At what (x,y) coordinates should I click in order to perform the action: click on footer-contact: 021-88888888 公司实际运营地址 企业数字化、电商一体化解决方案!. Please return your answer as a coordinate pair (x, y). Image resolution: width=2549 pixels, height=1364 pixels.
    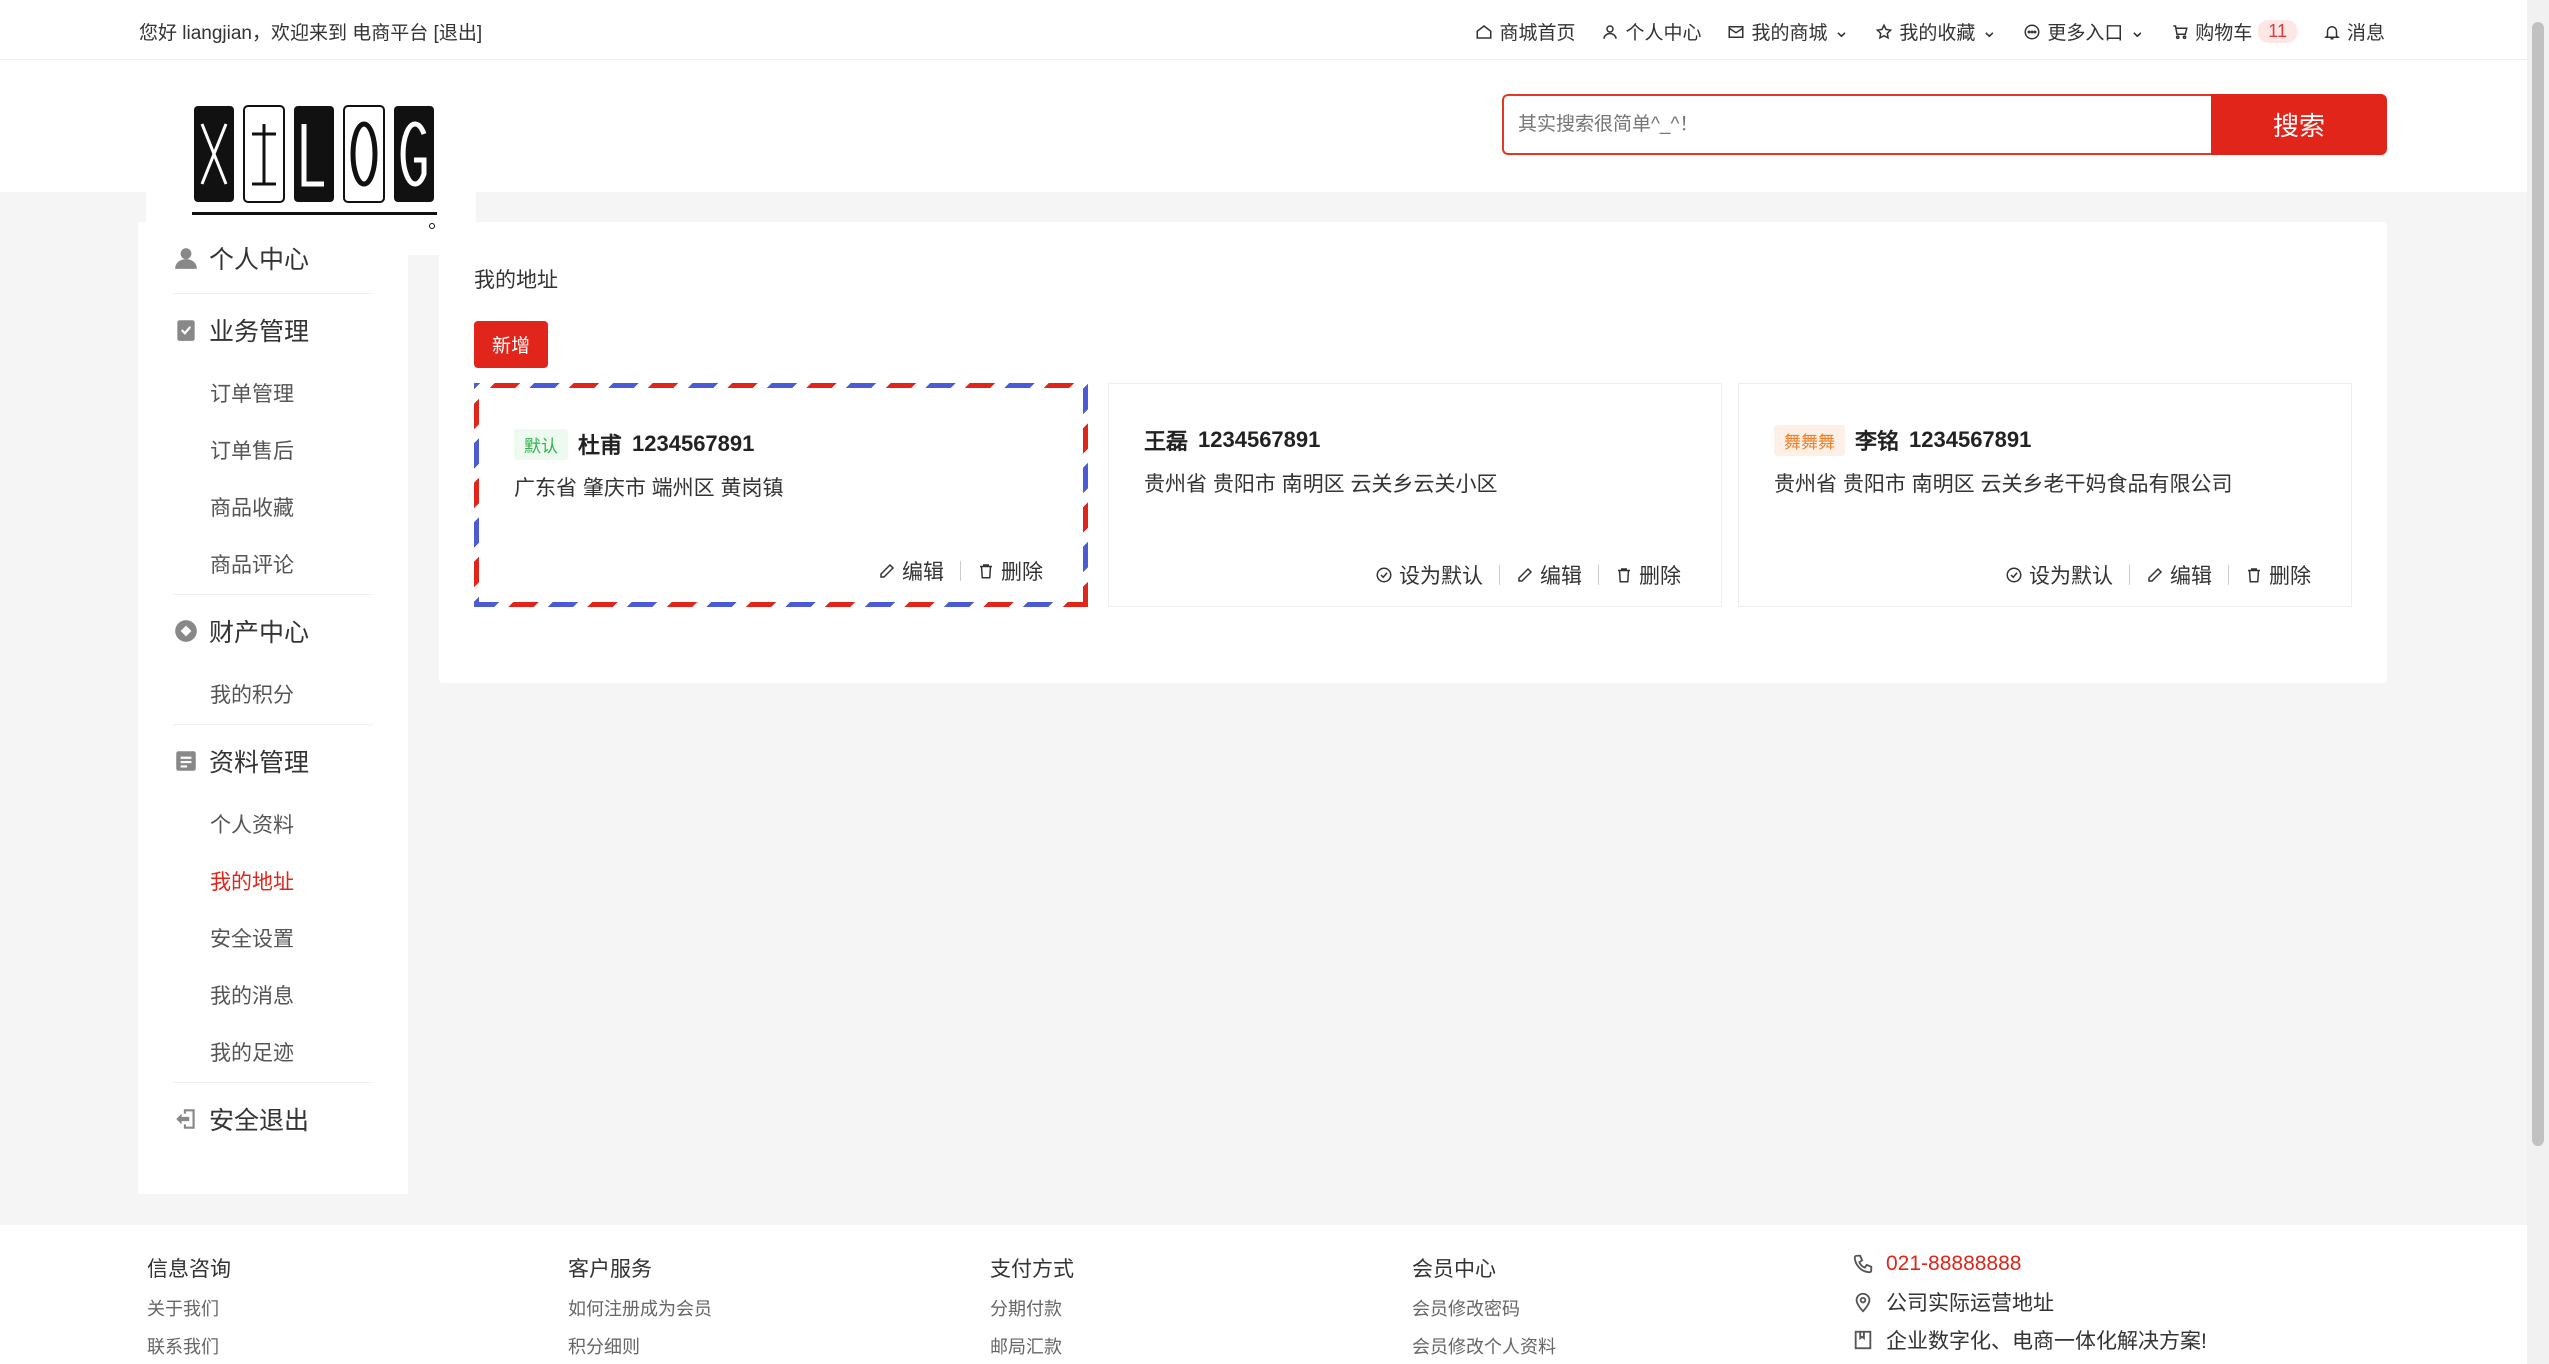
    Looking at the image, I should click on (2029, 1302).